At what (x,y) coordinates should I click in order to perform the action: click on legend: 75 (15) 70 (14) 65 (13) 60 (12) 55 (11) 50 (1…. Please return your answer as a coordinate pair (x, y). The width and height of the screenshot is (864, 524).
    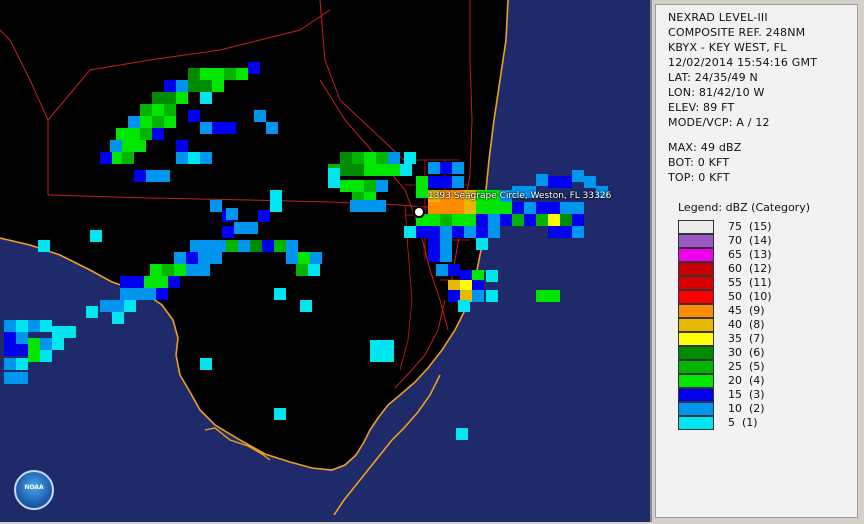
    Looking at the image, I should click on (764, 329).